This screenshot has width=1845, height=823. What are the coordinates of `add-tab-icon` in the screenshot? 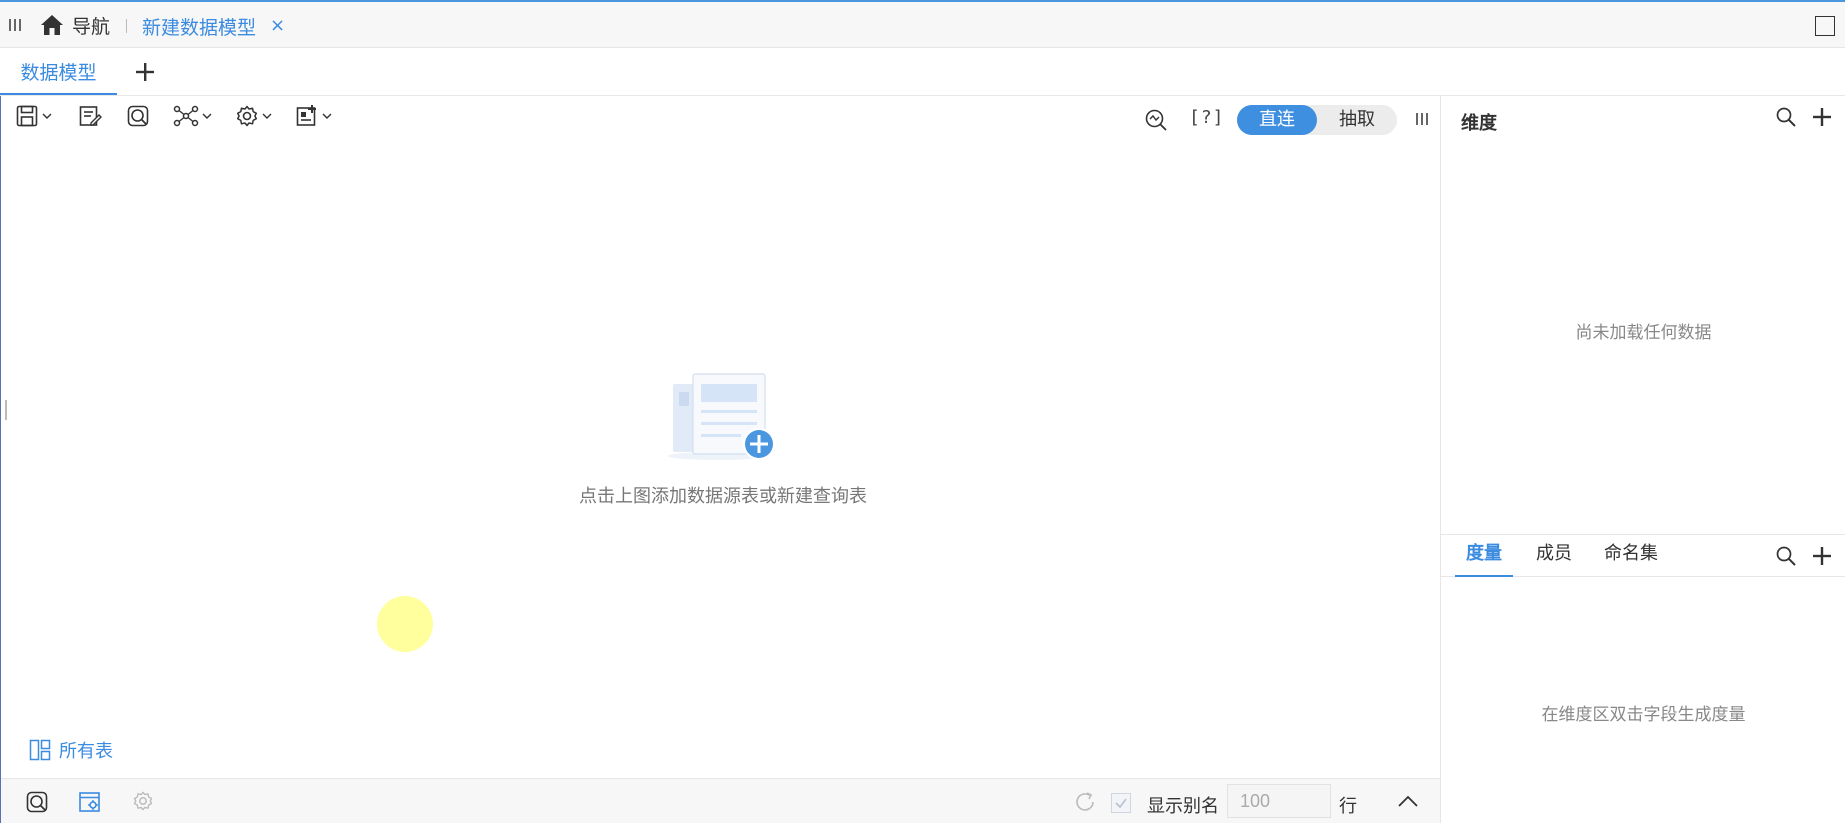 It's located at (145, 72).